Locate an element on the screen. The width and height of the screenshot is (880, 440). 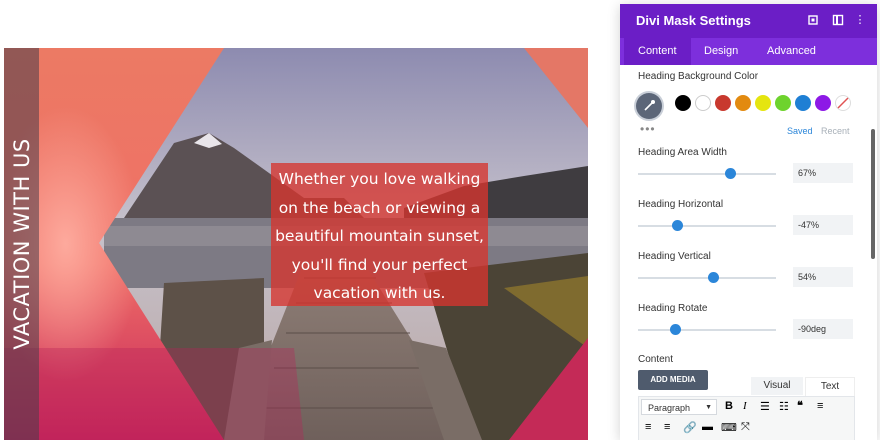
swatch-orange is located at coordinates (743, 103).